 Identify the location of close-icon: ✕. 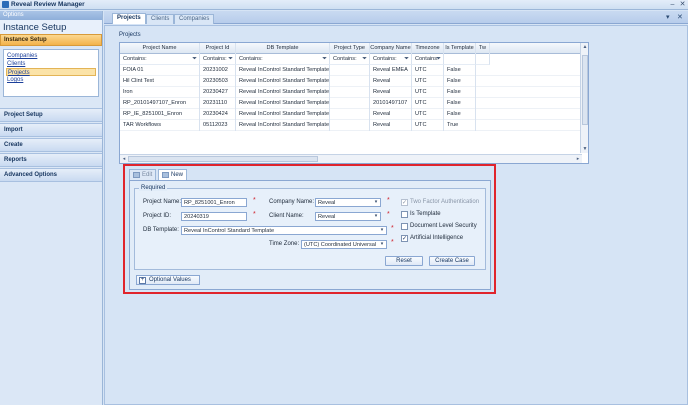
(682, 4).